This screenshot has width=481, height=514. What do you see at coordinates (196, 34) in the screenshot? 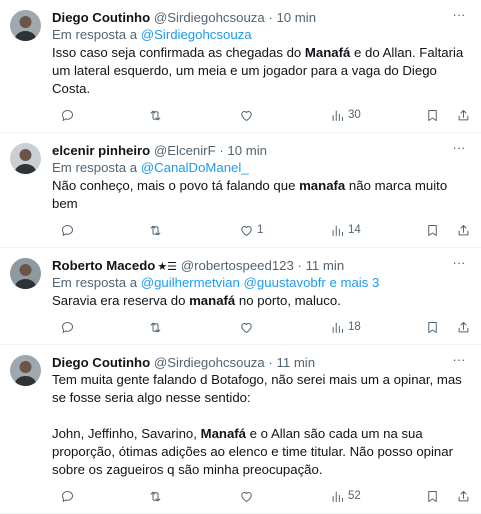
I see `reply-mention-link: @Sirdiegohcsouza` at bounding box center [196, 34].